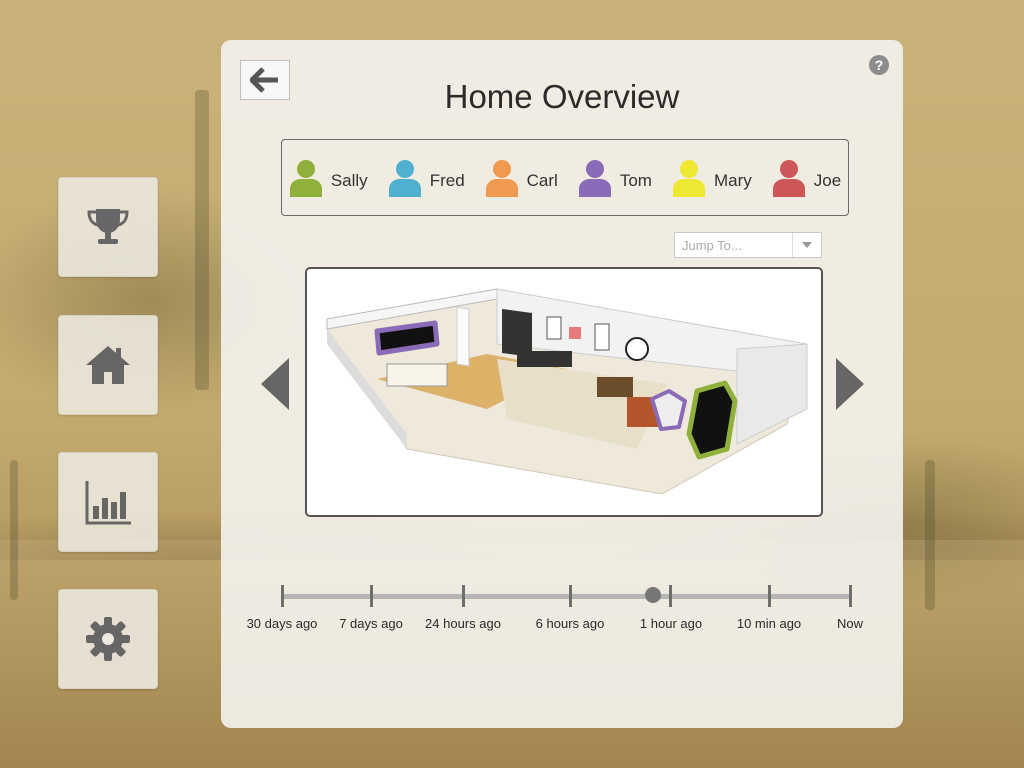  Describe the element at coordinates (562, 96) in the screenshot. I see `page-title: Home Overview` at that location.